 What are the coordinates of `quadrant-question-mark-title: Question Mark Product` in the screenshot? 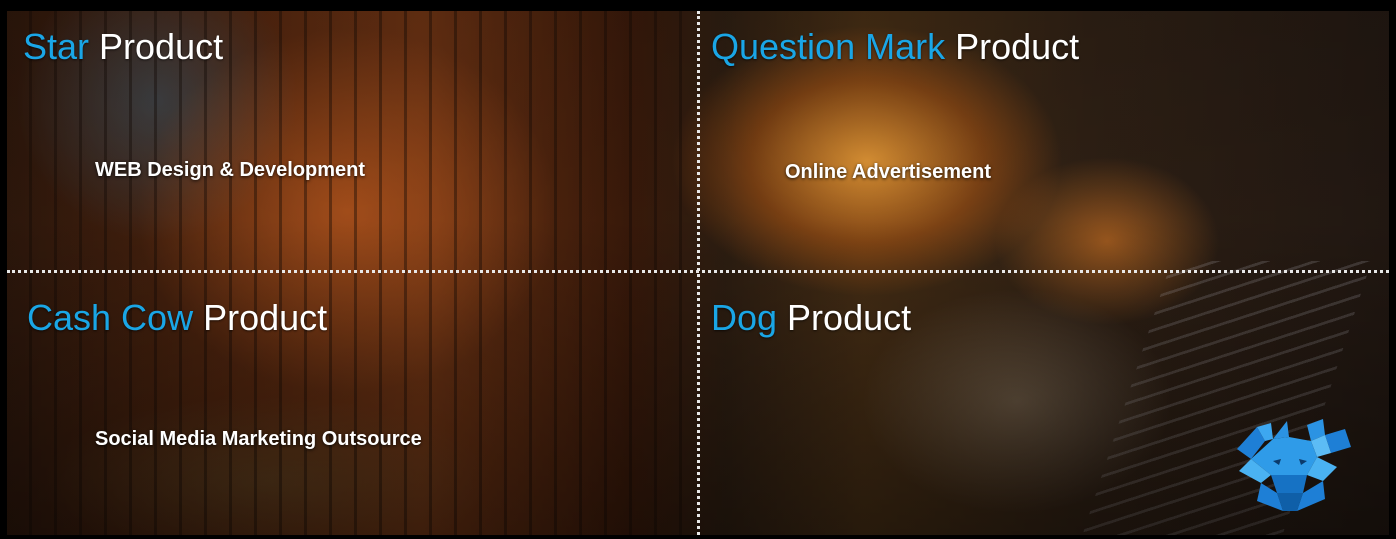 It's located at (895, 47).